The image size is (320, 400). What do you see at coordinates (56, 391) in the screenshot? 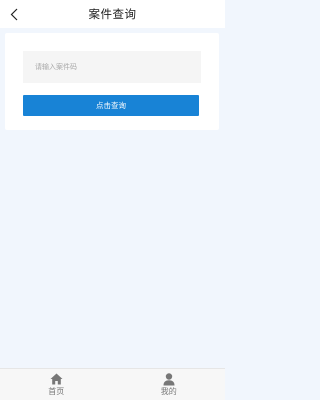
I see `tab-home-label: 首页` at bounding box center [56, 391].